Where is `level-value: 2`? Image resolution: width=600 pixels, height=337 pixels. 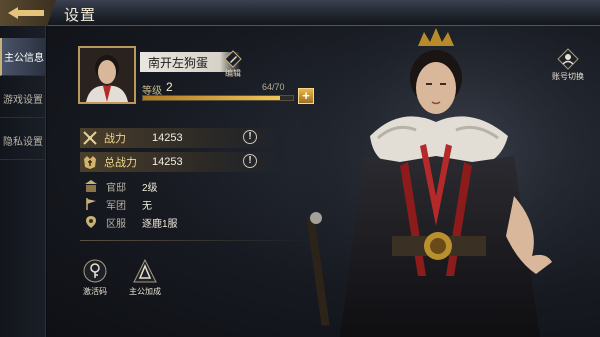 level-value: 2 is located at coordinates (169, 87).